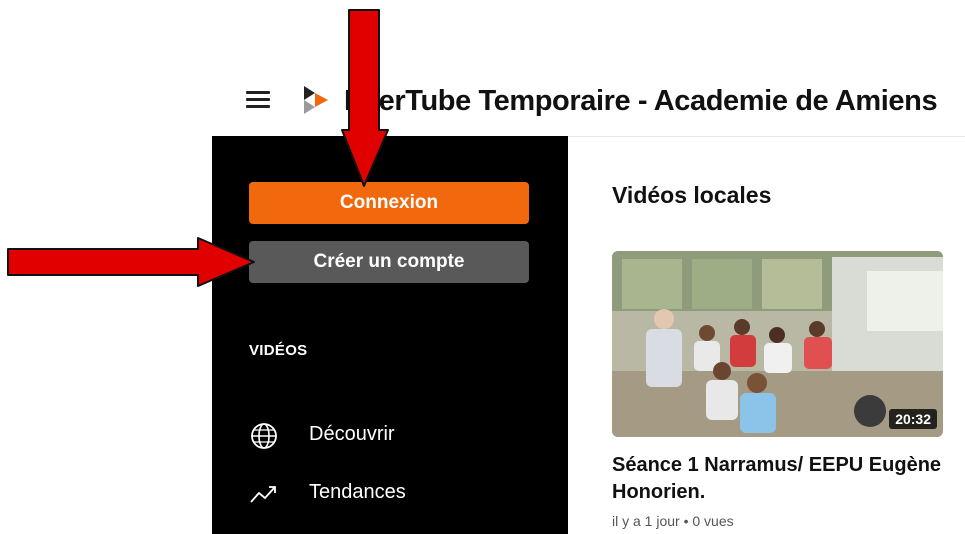 The image size is (965, 534). What do you see at coordinates (673, 521) in the screenshot?
I see `video-meta: il y a 1 jour • 0 vues` at bounding box center [673, 521].